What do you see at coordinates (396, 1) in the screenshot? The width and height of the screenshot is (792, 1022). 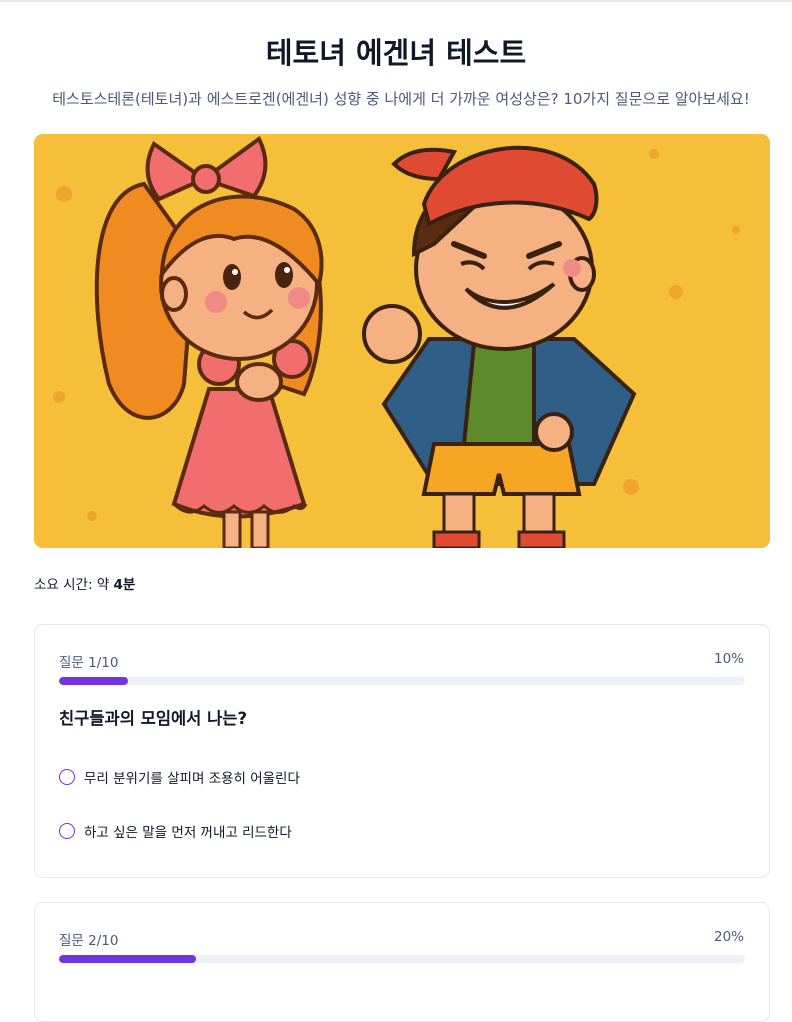 I see `top-divider` at bounding box center [396, 1].